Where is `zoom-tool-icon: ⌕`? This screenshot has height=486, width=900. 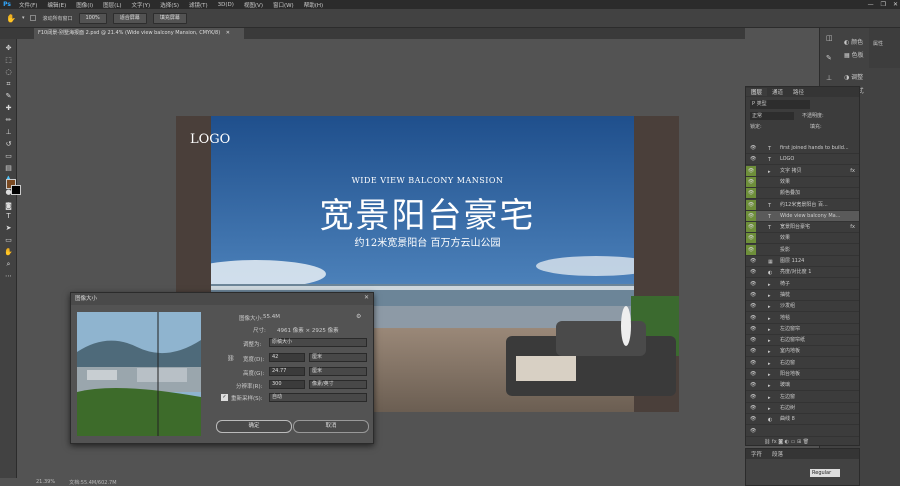 zoom-tool-icon: ⌕ is located at coordinates (8, 264).